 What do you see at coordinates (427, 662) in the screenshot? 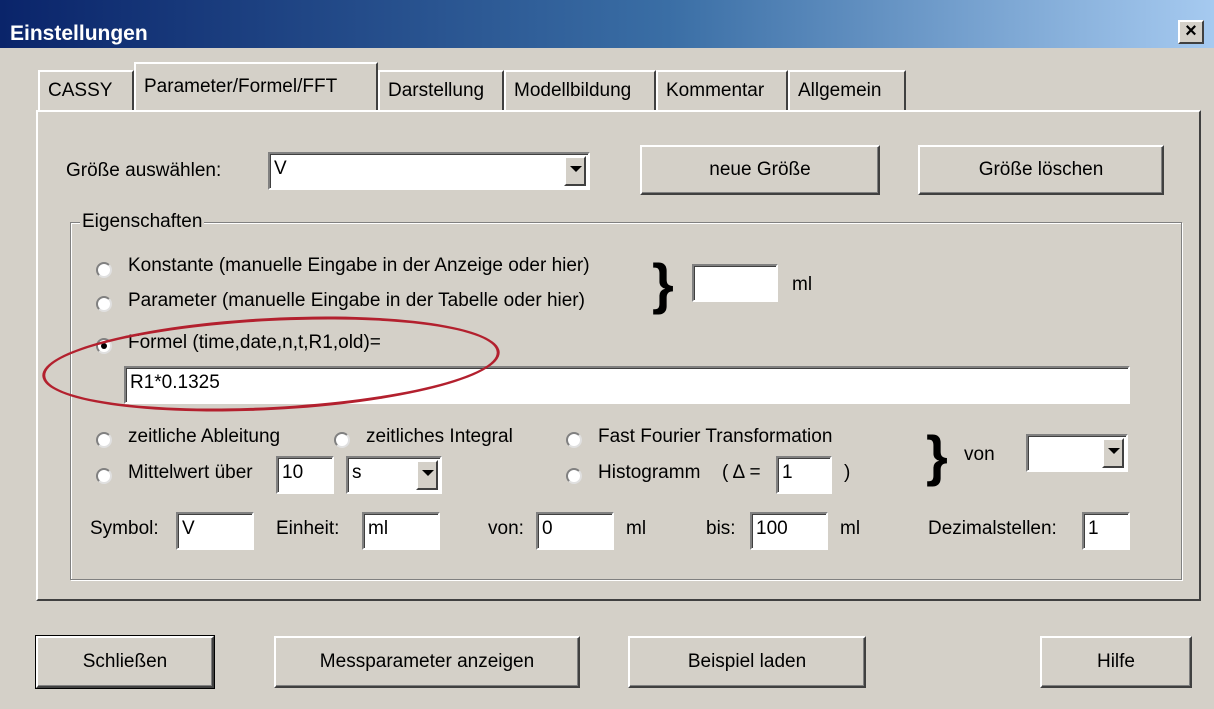
I see `messparameter-anzeigen-button: Messparameter anzeigen` at bounding box center [427, 662].